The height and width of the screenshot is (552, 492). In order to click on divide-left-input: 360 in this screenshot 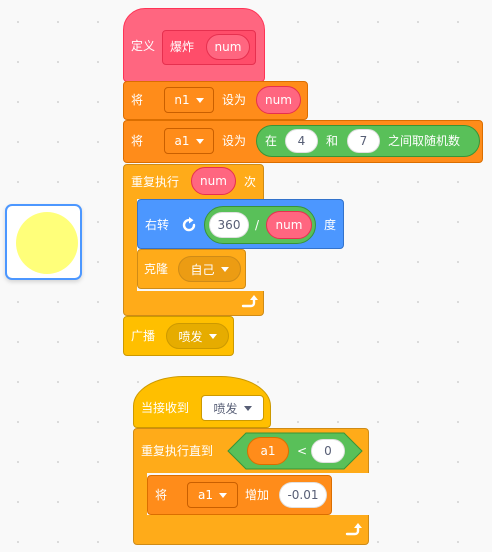, I will do `click(229, 225)`.